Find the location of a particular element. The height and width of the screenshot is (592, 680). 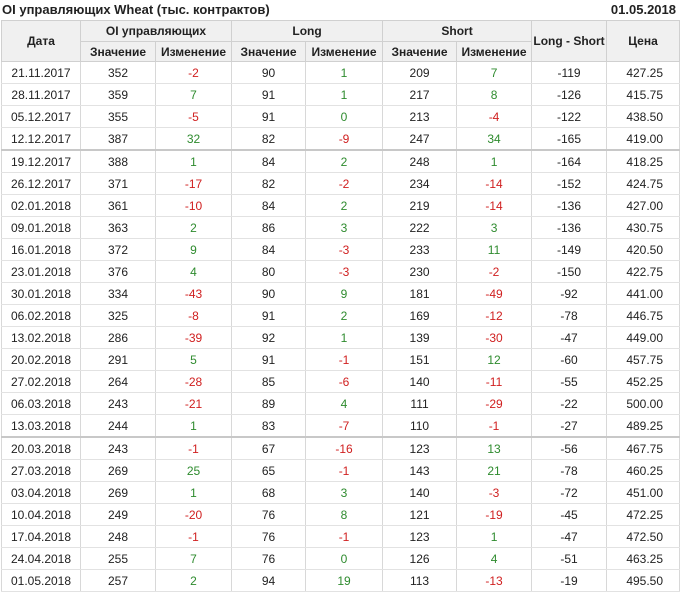

cell-long-value: 84 is located at coordinates (269, 249).